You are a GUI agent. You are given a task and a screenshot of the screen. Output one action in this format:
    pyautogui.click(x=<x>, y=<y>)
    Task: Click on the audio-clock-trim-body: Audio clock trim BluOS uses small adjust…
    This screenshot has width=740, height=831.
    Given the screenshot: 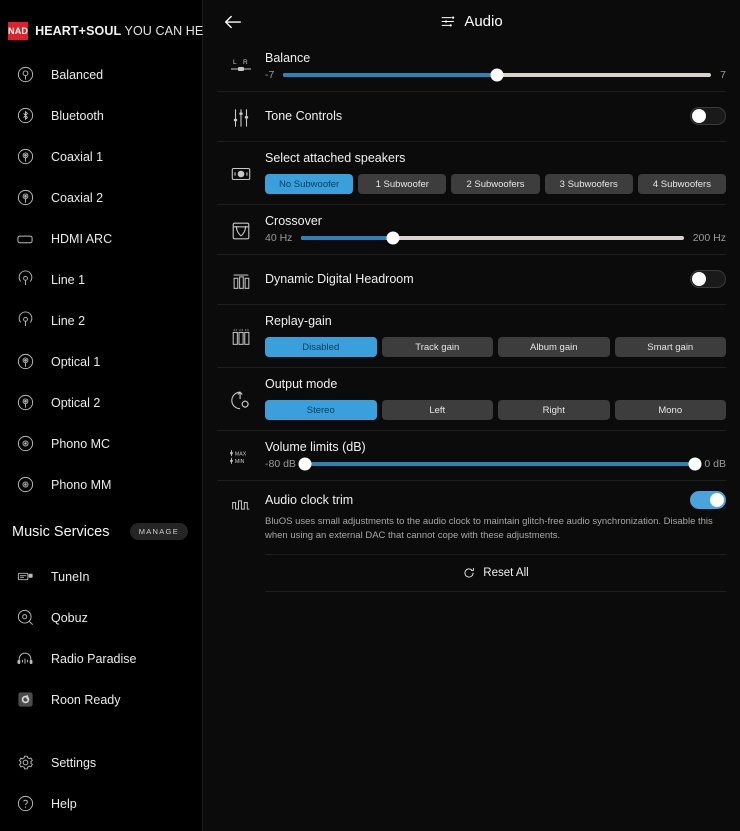 What is the action you would take?
    pyautogui.click(x=495, y=517)
    